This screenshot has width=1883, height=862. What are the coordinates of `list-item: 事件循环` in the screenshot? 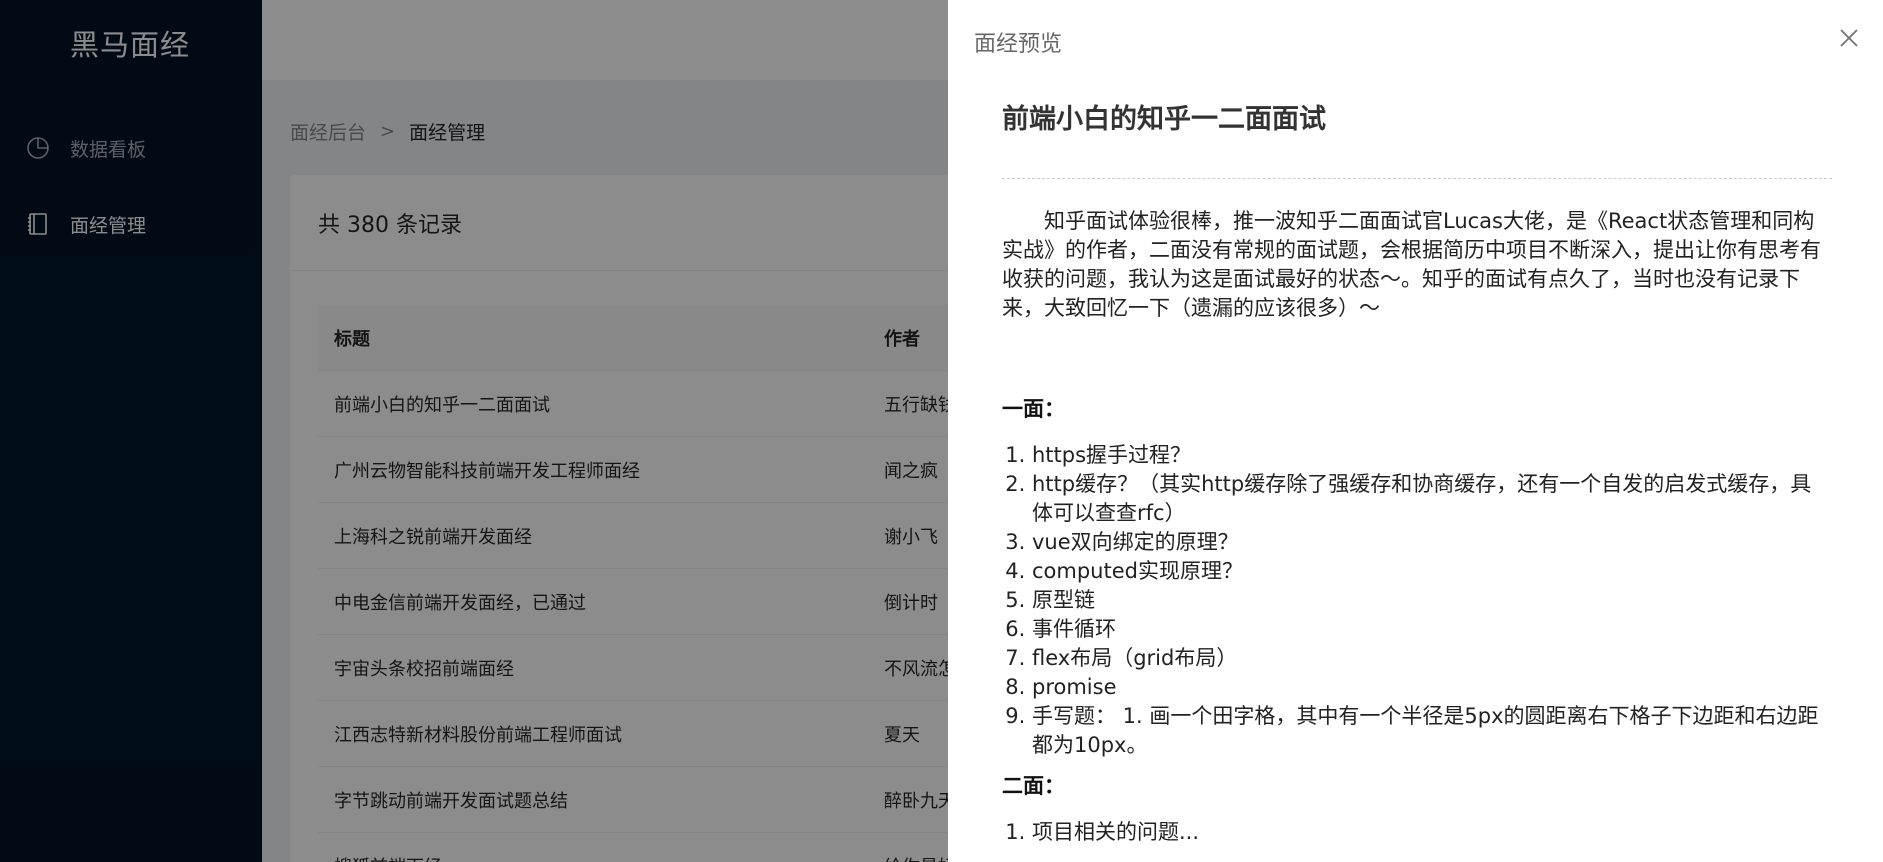 It's located at (1432, 629).